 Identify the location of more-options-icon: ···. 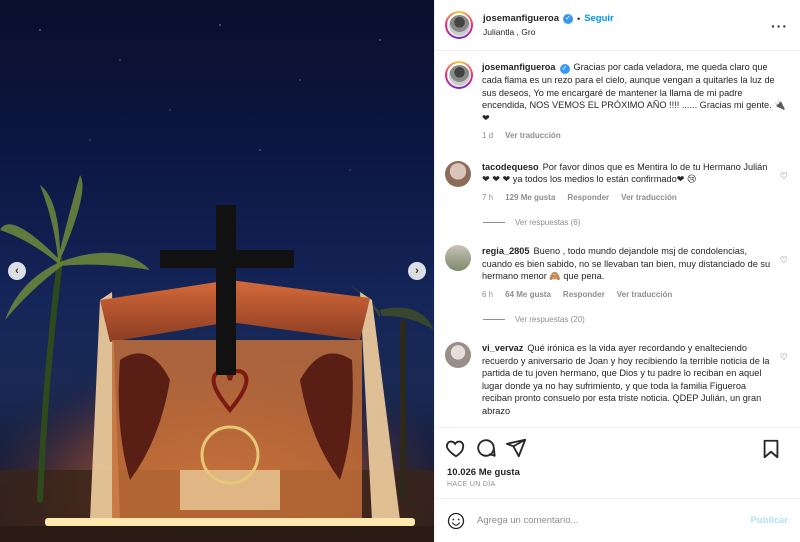
(779, 26).